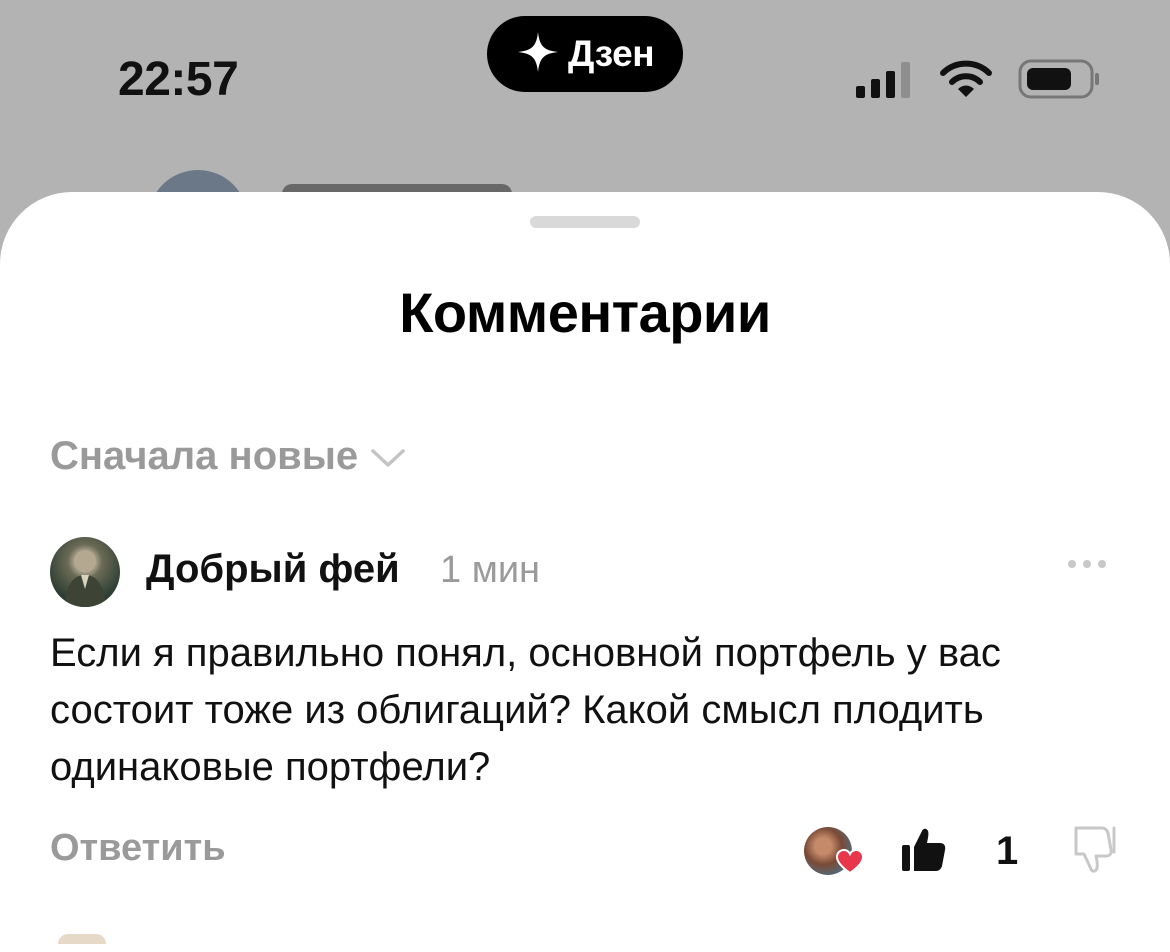 The image size is (1170, 952). I want to click on status-icons, so click(979, 81).